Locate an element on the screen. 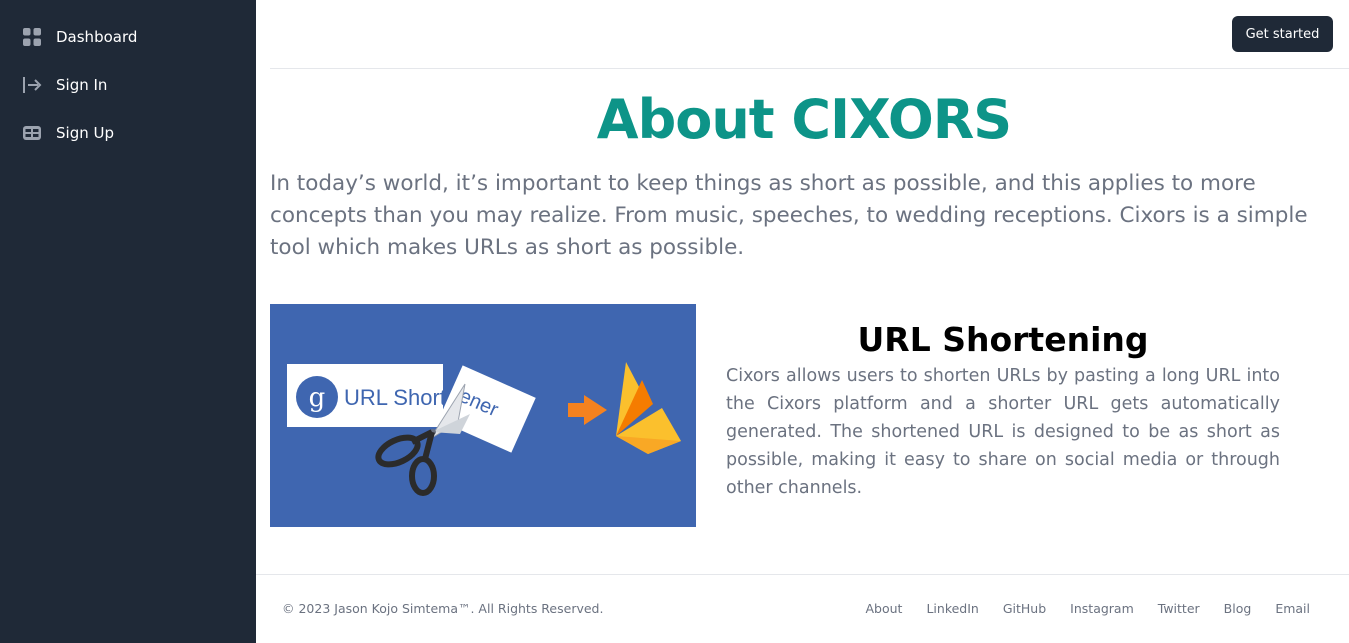  sidebar-item-dashboard: Dashboard is located at coordinates (79, 37).